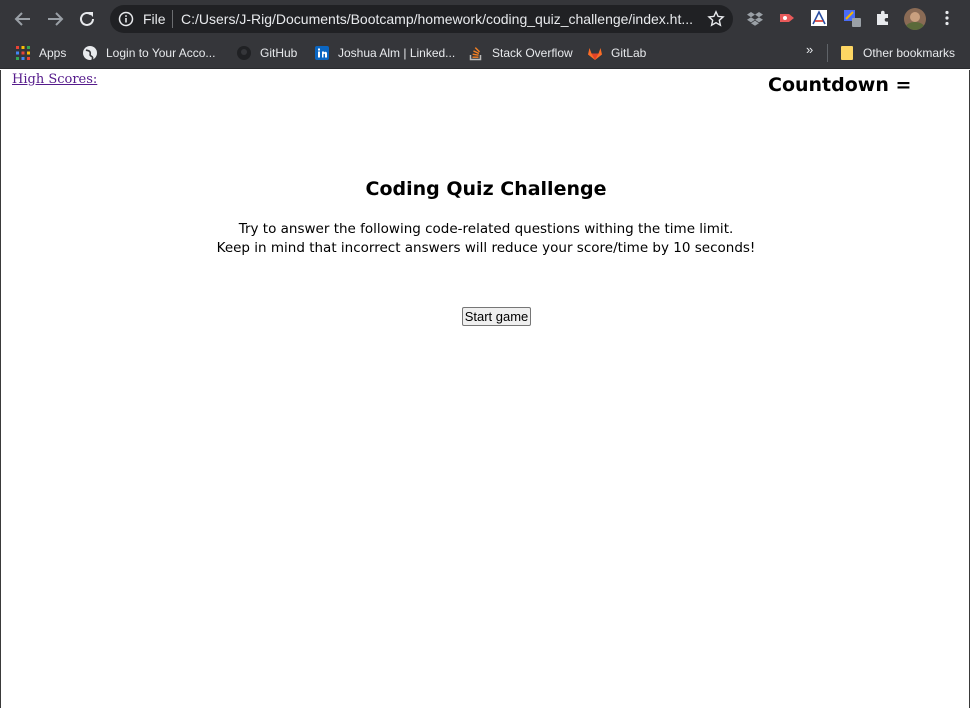 This screenshot has height=708, width=970. I want to click on bookmark-apps: Apps, so click(40, 53).